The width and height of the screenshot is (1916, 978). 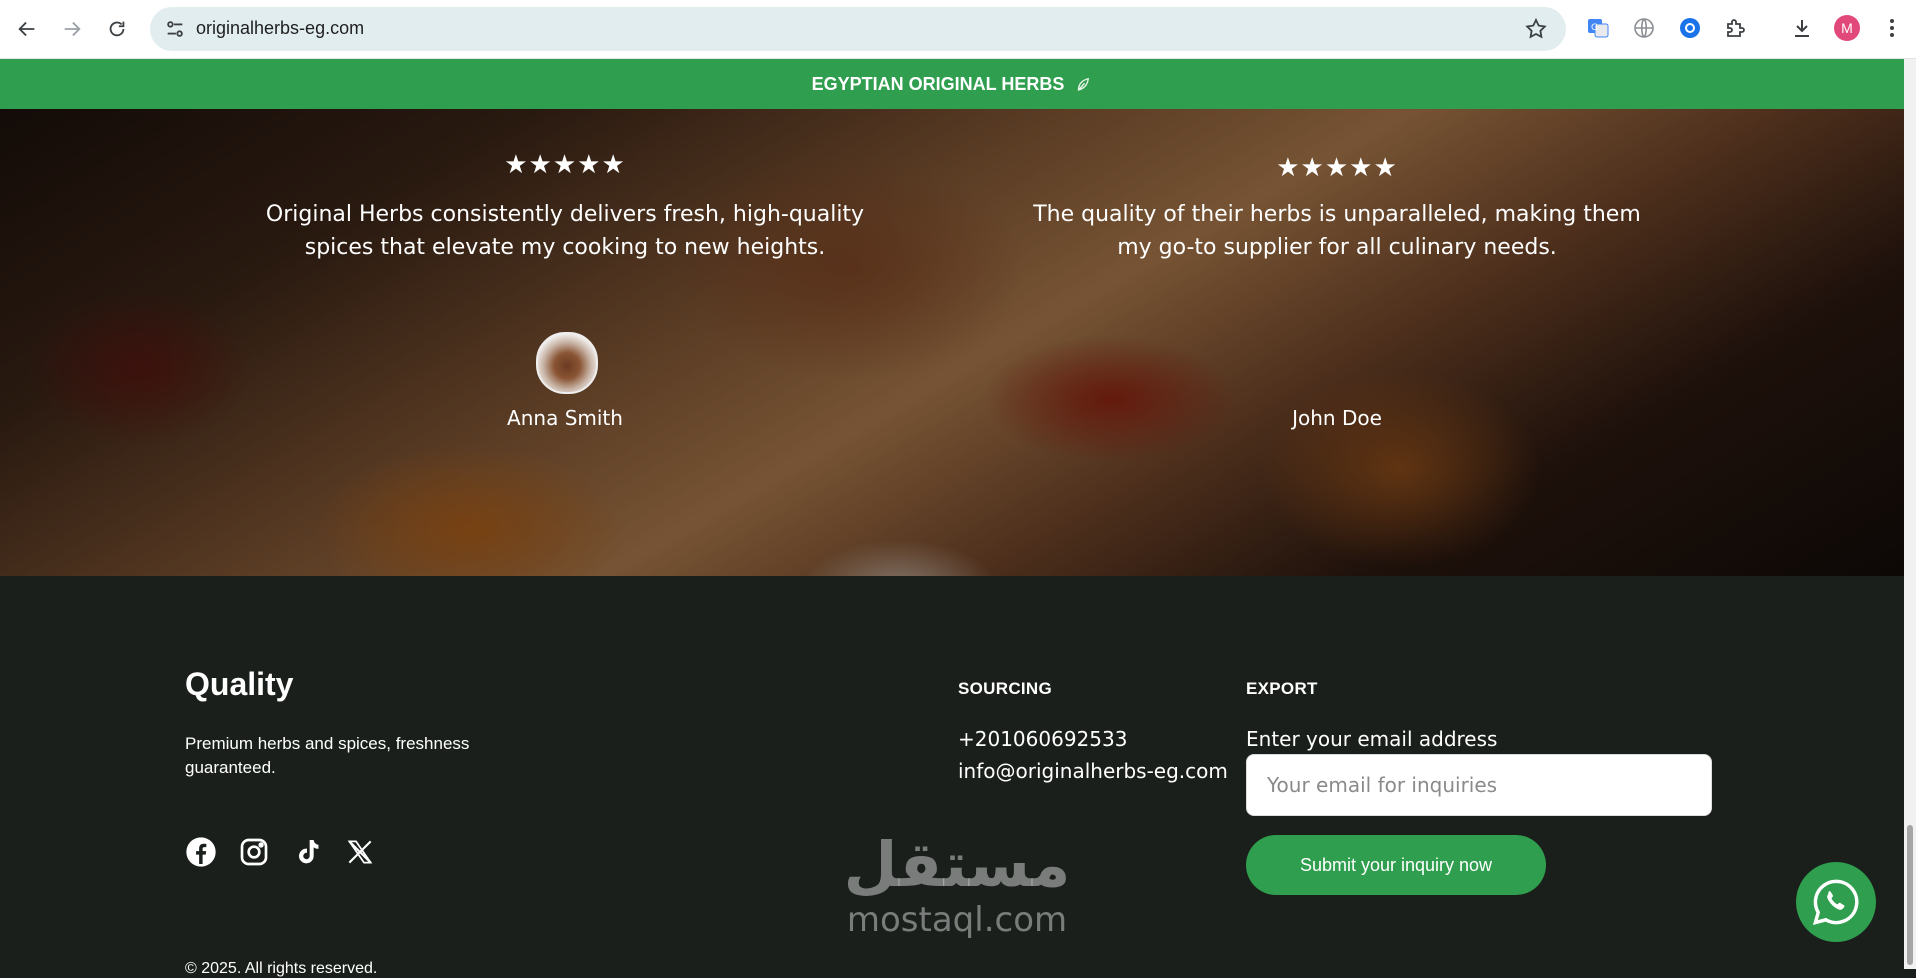 What do you see at coordinates (1892, 28) in the screenshot?
I see `menu-kebab-icon` at bounding box center [1892, 28].